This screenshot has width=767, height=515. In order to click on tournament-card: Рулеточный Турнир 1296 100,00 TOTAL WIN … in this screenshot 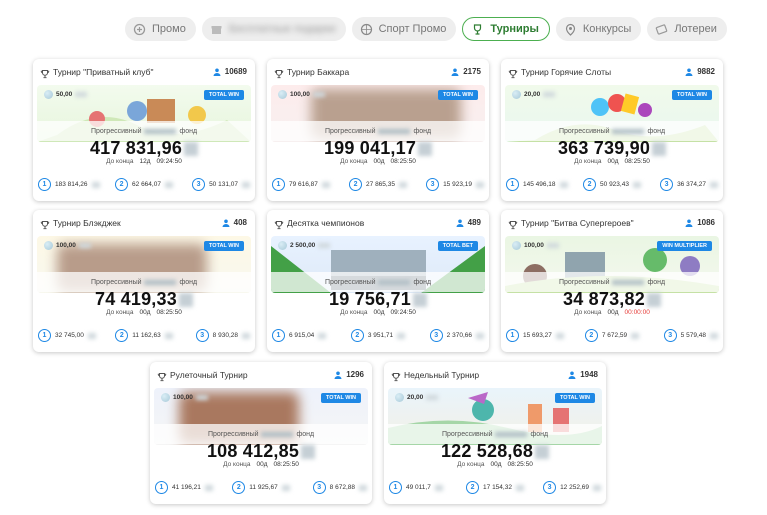, I will do `click(261, 433)`.